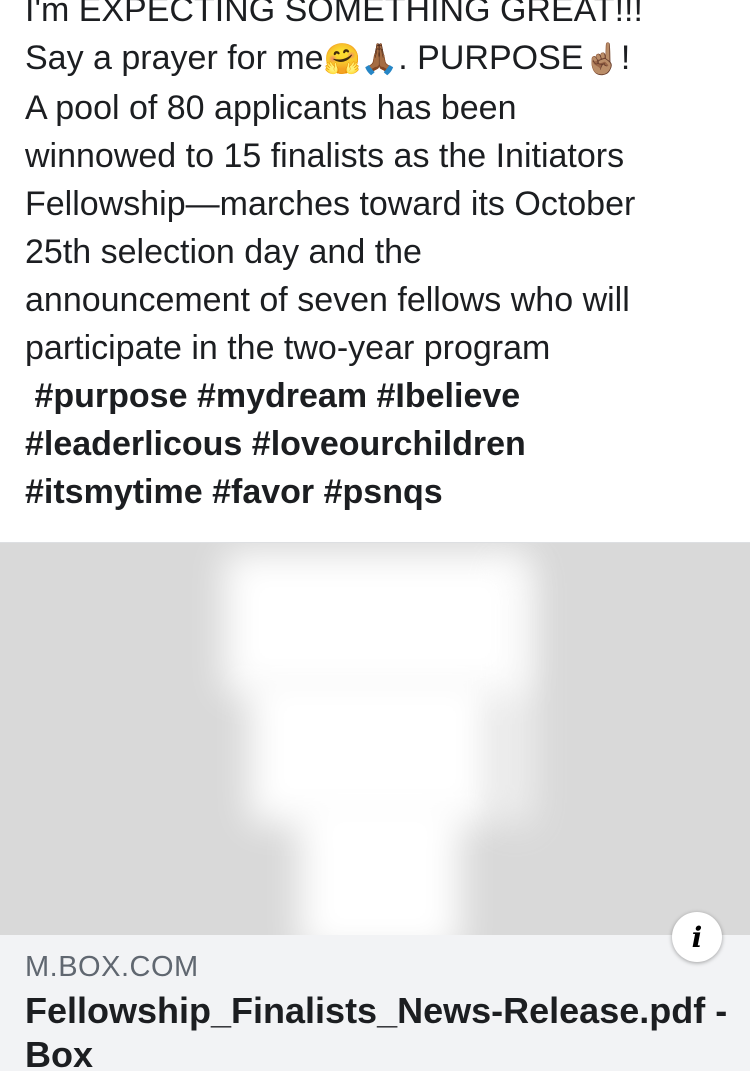 This screenshot has width=750, height=1077. I want to click on hashtag-line: #purpose #mydream #Ibelieve, so click(375, 396).